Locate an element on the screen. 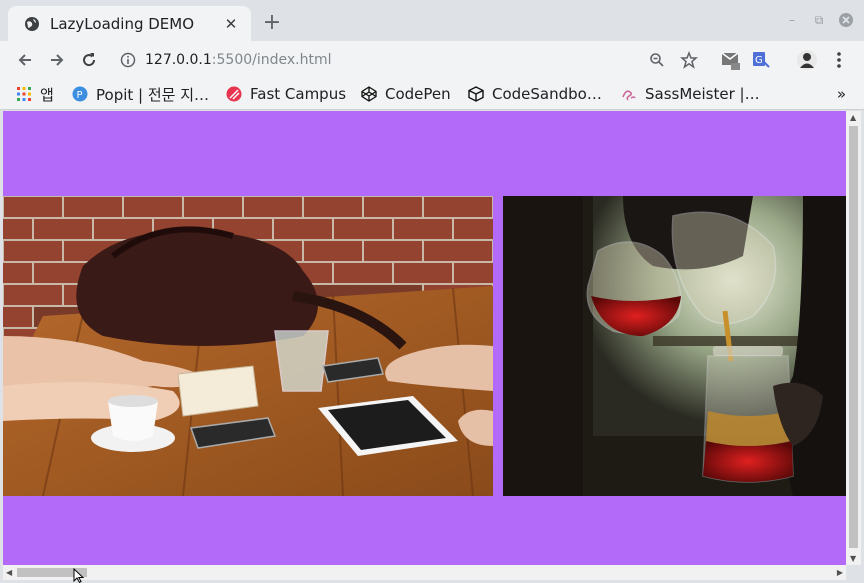 The image size is (864, 583). menu-kebab-icon is located at coordinates (839, 60).